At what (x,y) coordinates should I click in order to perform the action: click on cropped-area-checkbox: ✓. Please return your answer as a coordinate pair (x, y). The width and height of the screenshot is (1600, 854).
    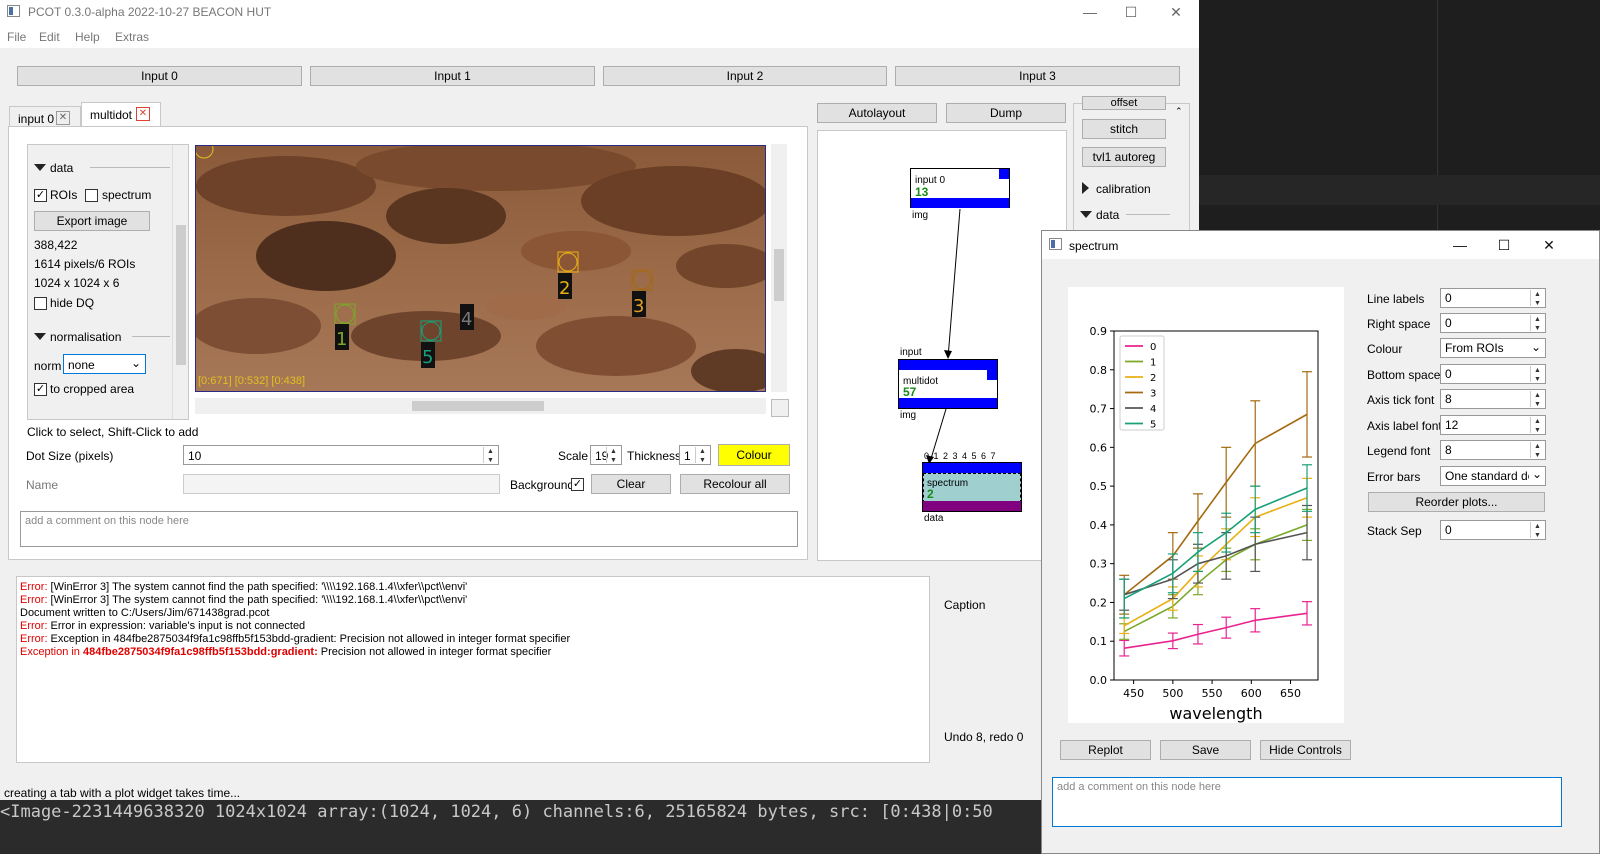
    Looking at the image, I should click on (40, 389).